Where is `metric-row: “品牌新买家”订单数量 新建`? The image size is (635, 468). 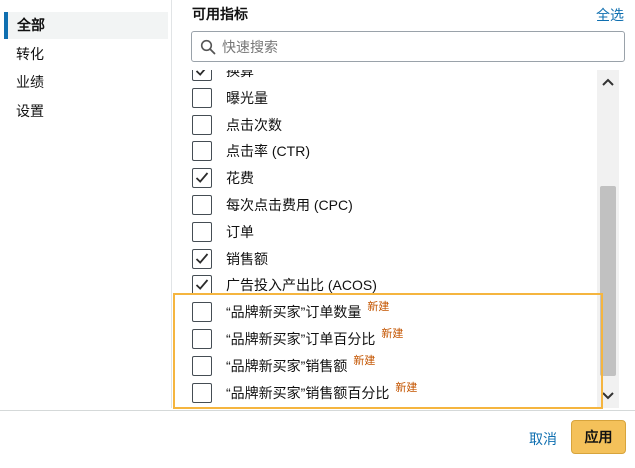 metric-row: “品牌新买家”订单数量 新建 is located at coordinates (392, 313).